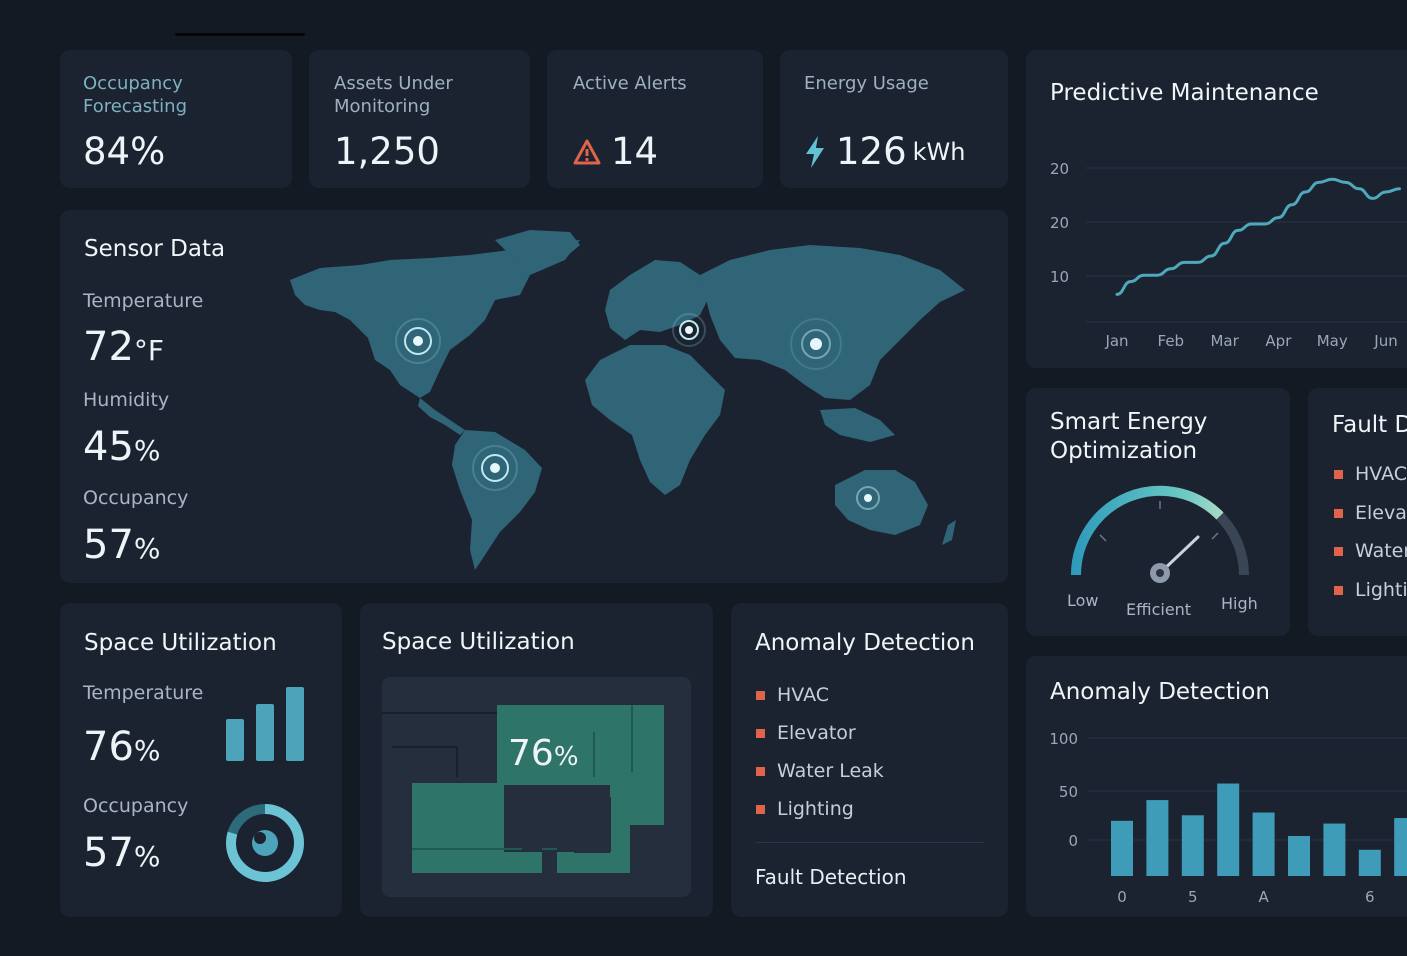  What do you see at coordinates (1171, 341) in the screenshot?
I see `x-tick-label: Feb` at bounding box center [1171, 341].